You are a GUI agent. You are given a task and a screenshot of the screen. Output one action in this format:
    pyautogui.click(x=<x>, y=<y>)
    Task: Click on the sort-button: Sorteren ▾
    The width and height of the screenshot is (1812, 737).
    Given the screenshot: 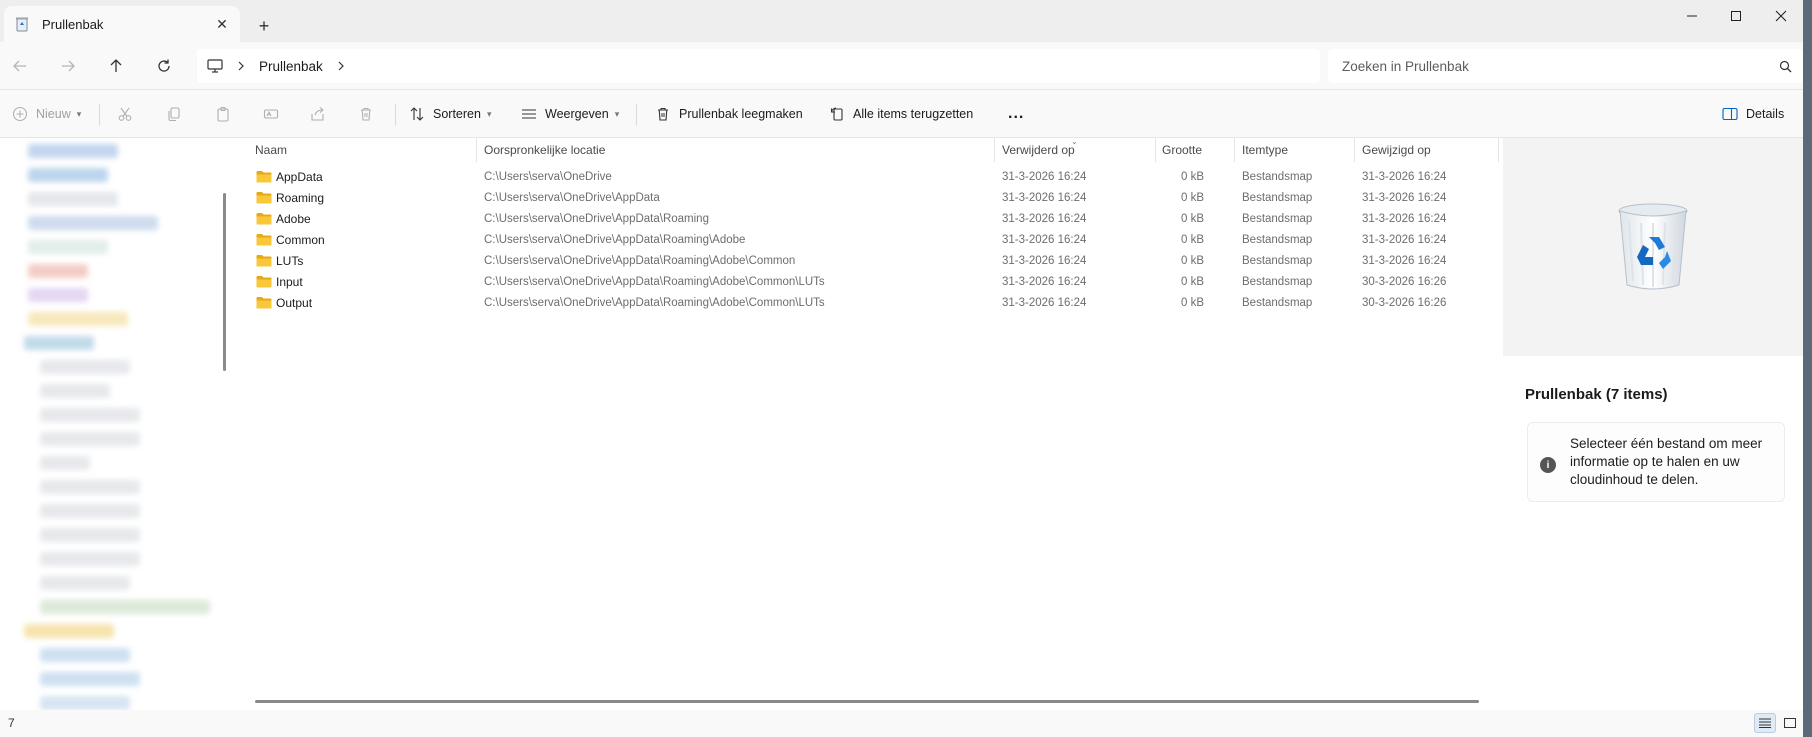 What is the action you would take?
    pyautogui.click(x=450, y=114)
    